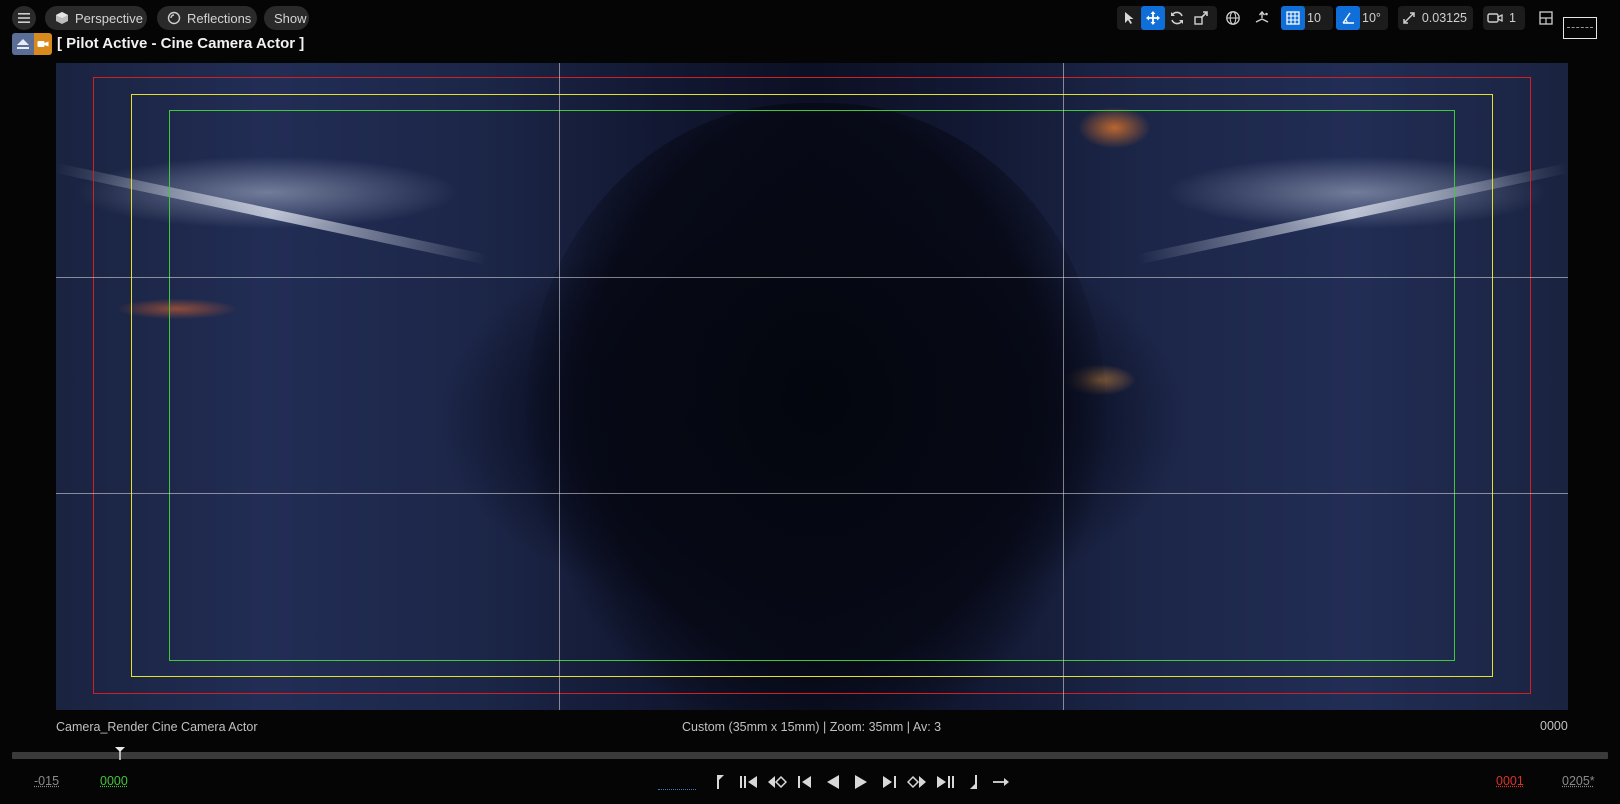 This screenshot has width=1620, height=804. What do you see at coordinates (62, 18) in the screenshot?
I see `cube-icon` at bounding box center [62, 18].